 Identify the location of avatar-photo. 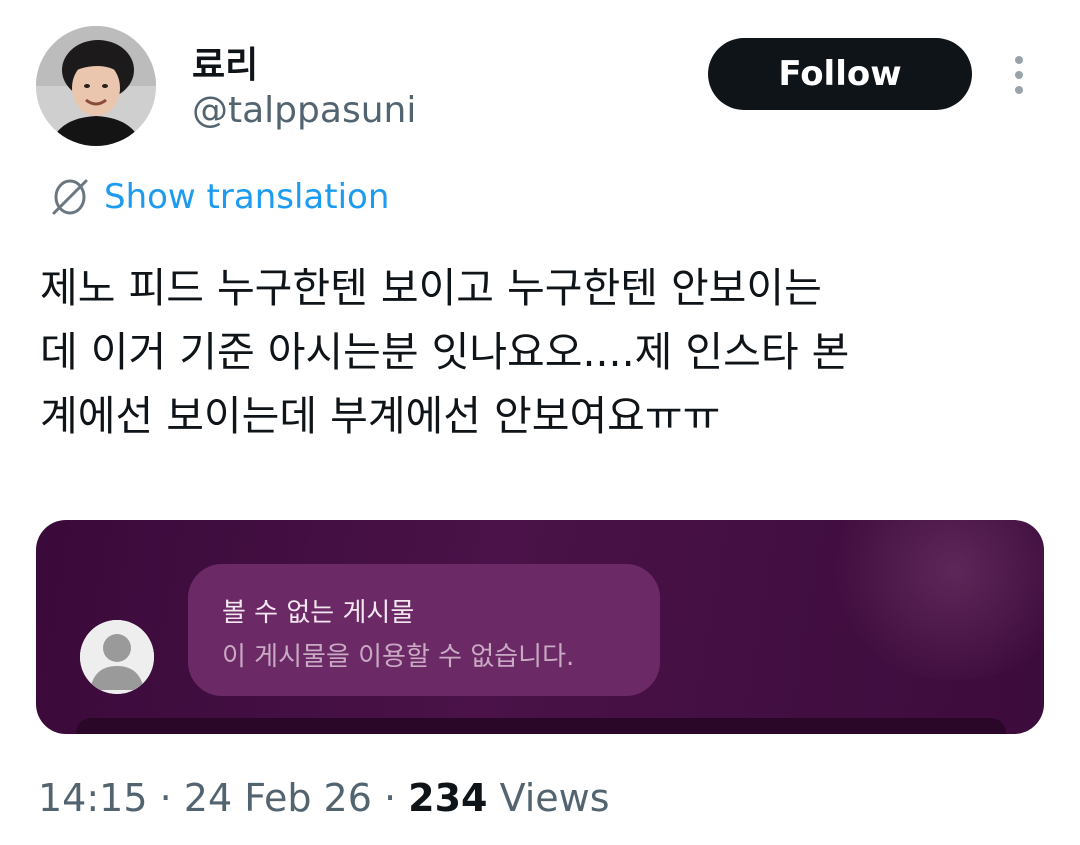
(96, 86).